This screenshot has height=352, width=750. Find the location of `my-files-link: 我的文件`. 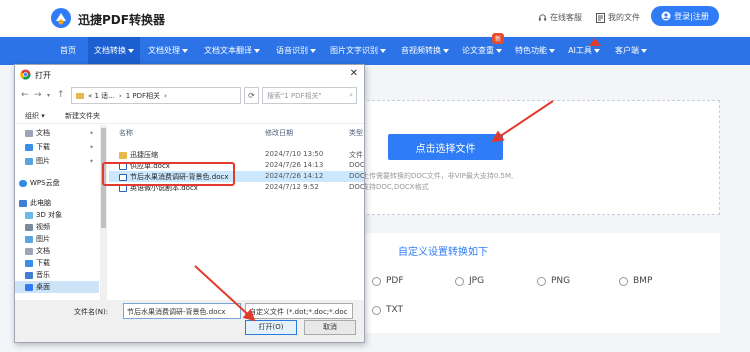

my-files-link: 我的文件 is located at coordinates (618, 17).